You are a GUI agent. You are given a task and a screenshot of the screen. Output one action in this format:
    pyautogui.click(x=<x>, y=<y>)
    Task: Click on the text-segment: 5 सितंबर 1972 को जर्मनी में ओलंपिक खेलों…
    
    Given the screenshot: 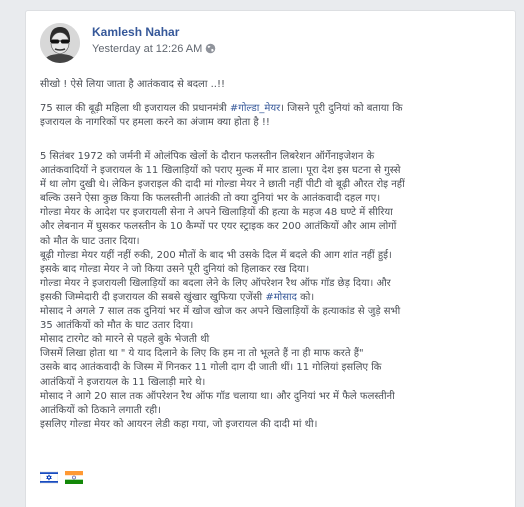 What is the action you would take?
    pyautogui.click(x=207, y=156)
    